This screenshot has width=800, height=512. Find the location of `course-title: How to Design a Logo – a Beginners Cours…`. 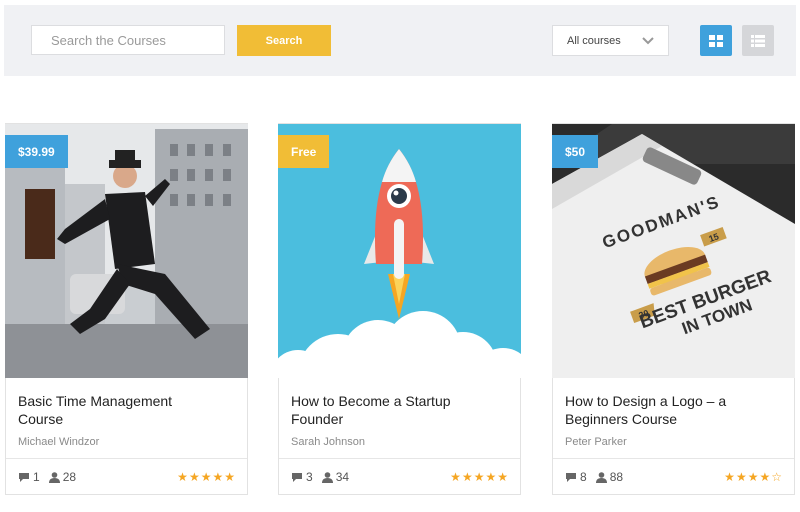

course-title: How to Design a Logo – a Beginners Cours… is located at coordinates (665, 410).